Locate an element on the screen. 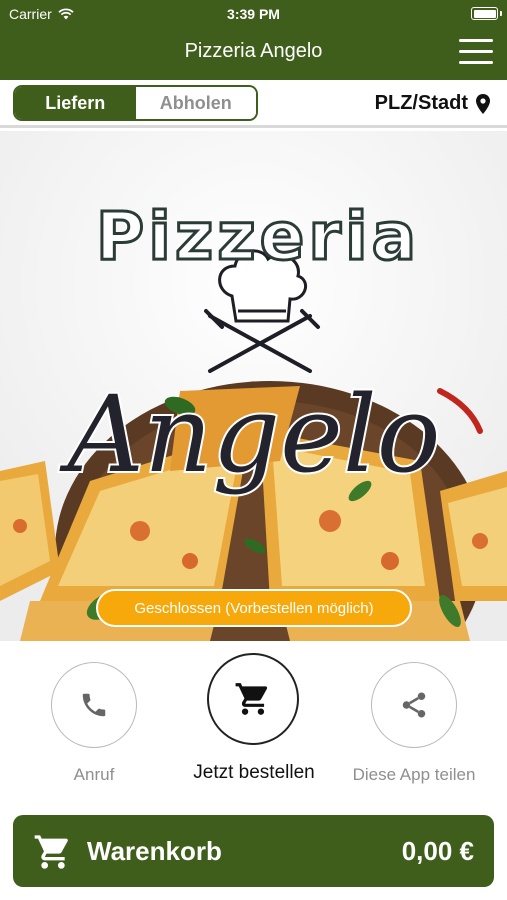 The width and height of the screenshot is (507, 900). segment-pickup: Abholen is located at coordinates (195, 103).